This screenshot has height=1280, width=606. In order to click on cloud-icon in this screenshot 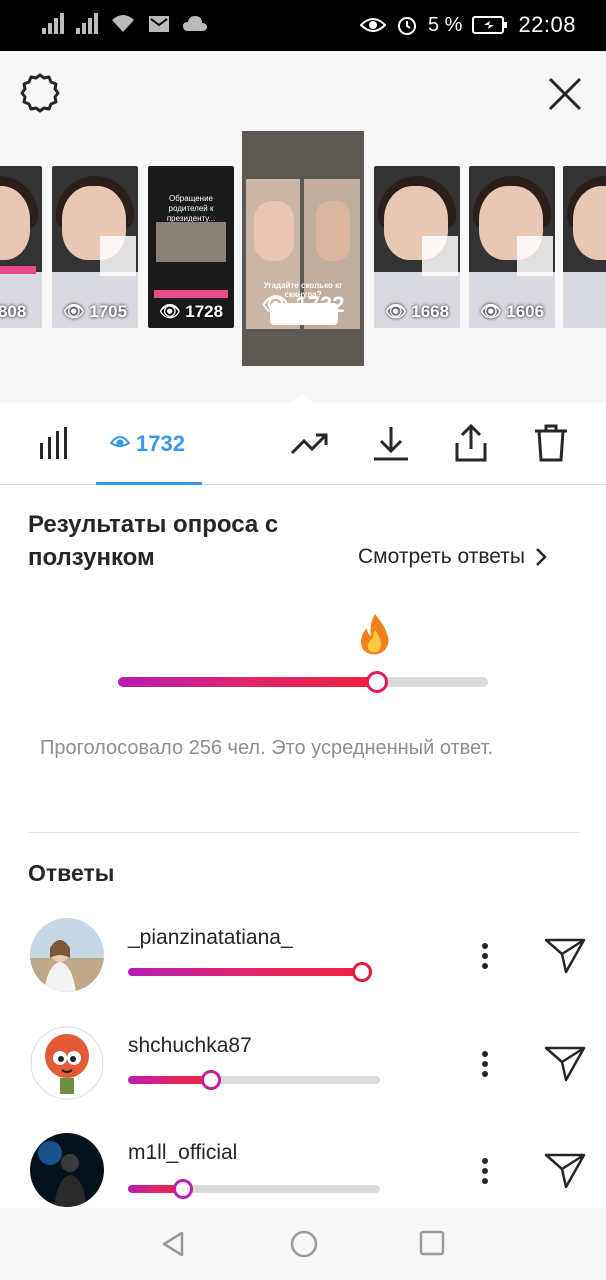, I will do `click(195, 23)`.